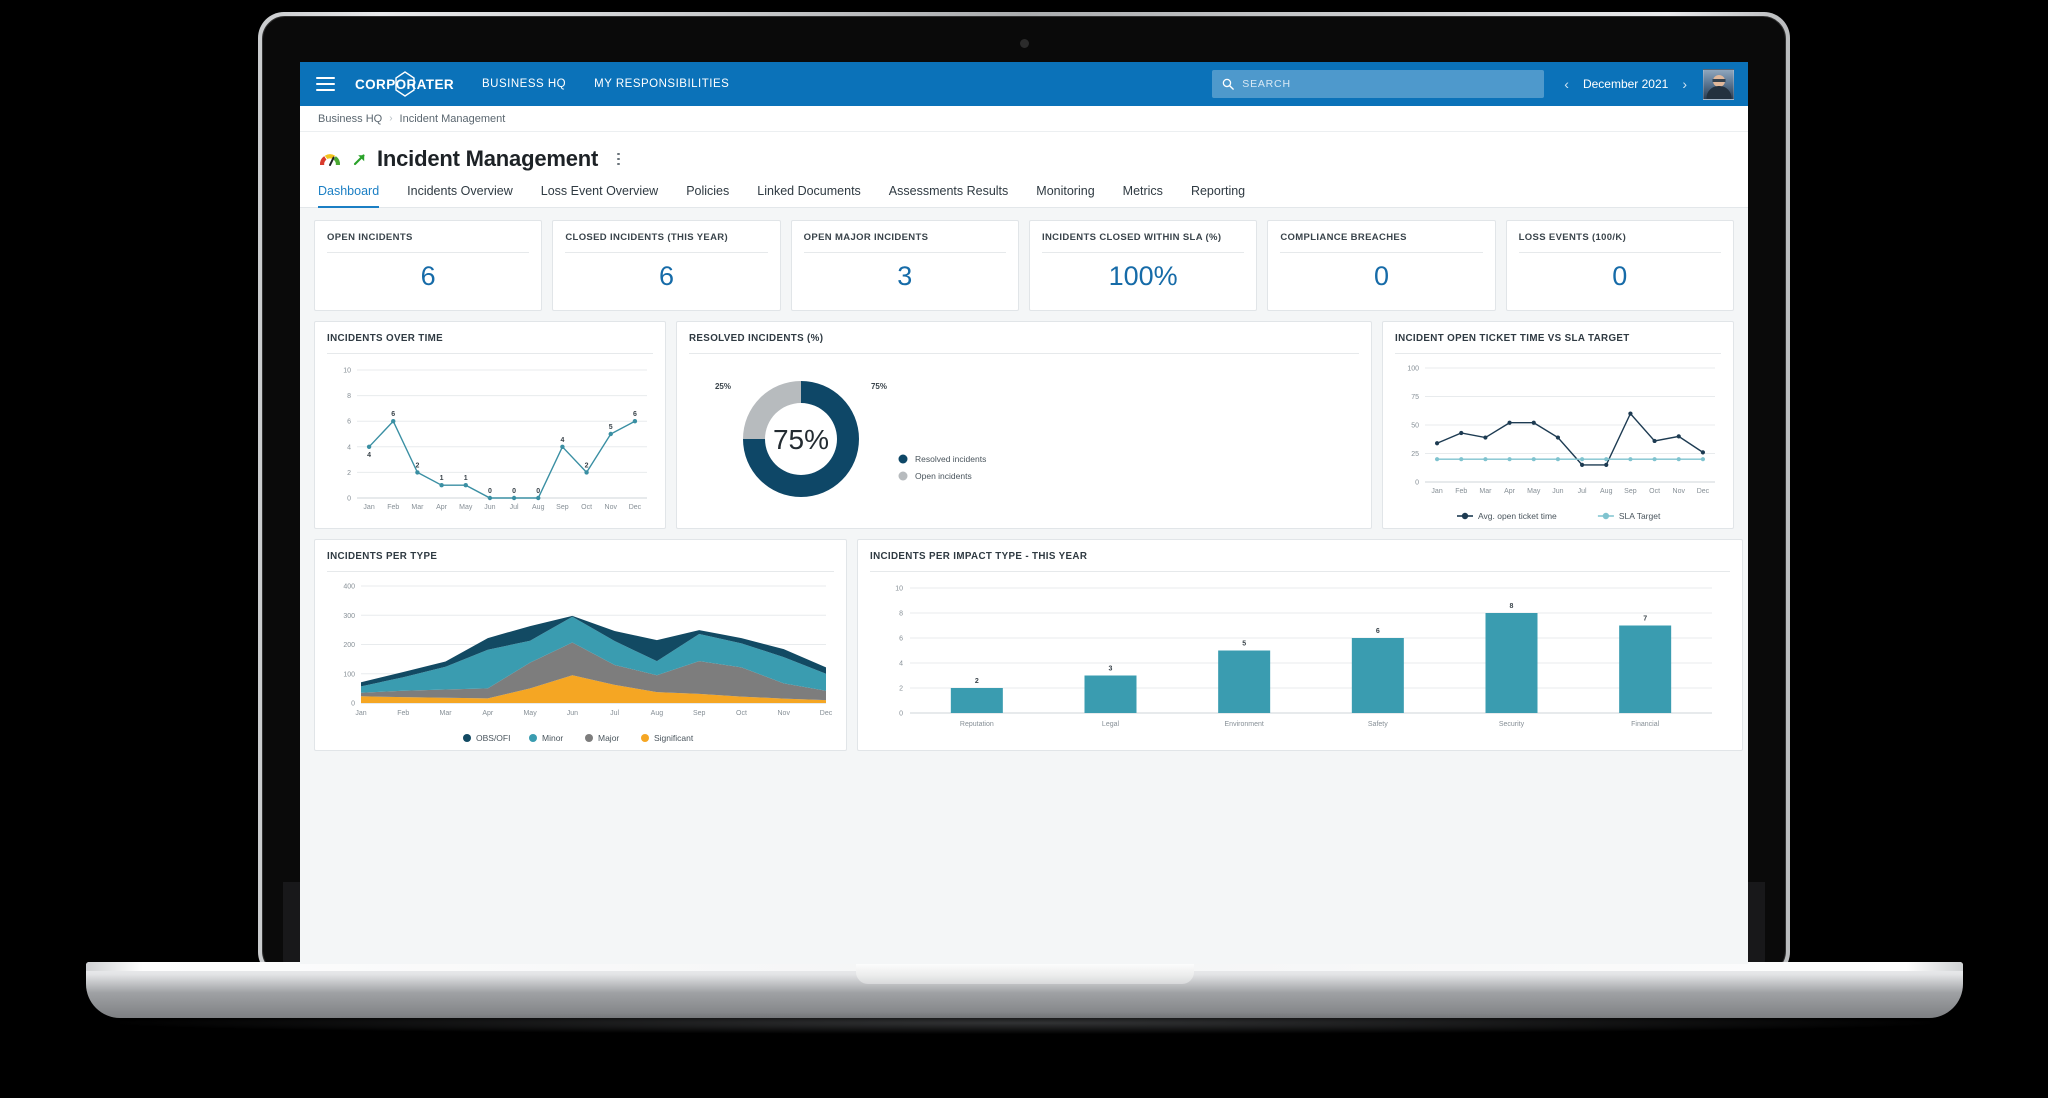 This screenshot has width=2048, height=1098. Describe the element at coordinates (1024, 155) in the screenshot. I see `page-header: Incident Management` at that location.